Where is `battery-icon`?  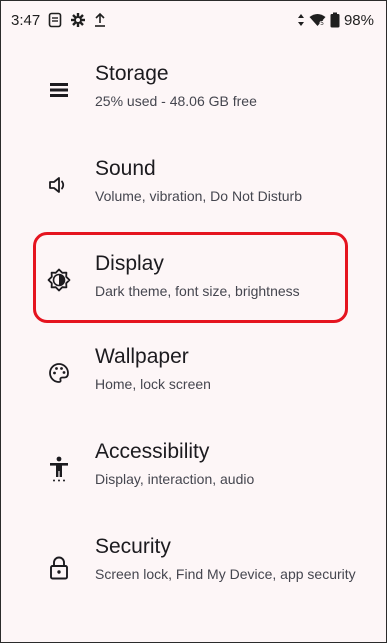
battery-icon is located at coordinates (335, 20).